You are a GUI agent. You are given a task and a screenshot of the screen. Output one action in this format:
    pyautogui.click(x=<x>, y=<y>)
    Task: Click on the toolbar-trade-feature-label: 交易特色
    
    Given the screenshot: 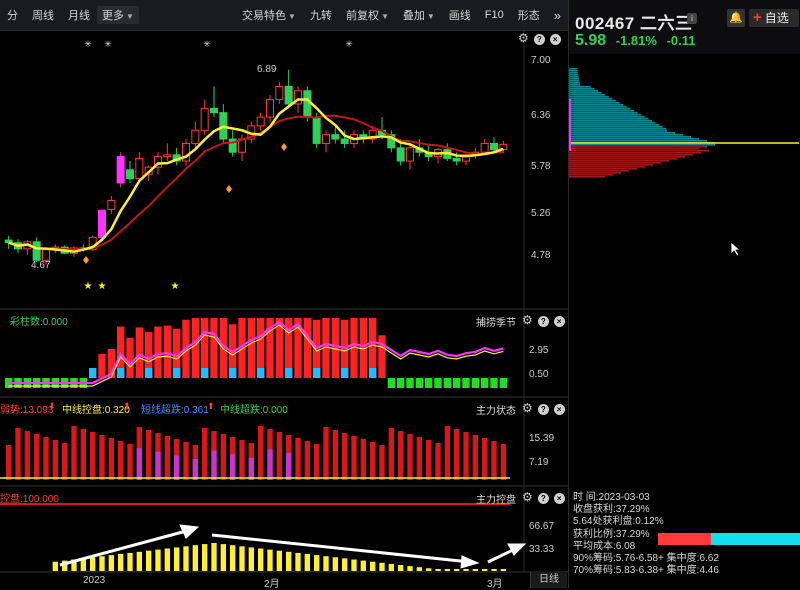 What is the action you would take?
    pyautogui.click(x=264, y=16)
    